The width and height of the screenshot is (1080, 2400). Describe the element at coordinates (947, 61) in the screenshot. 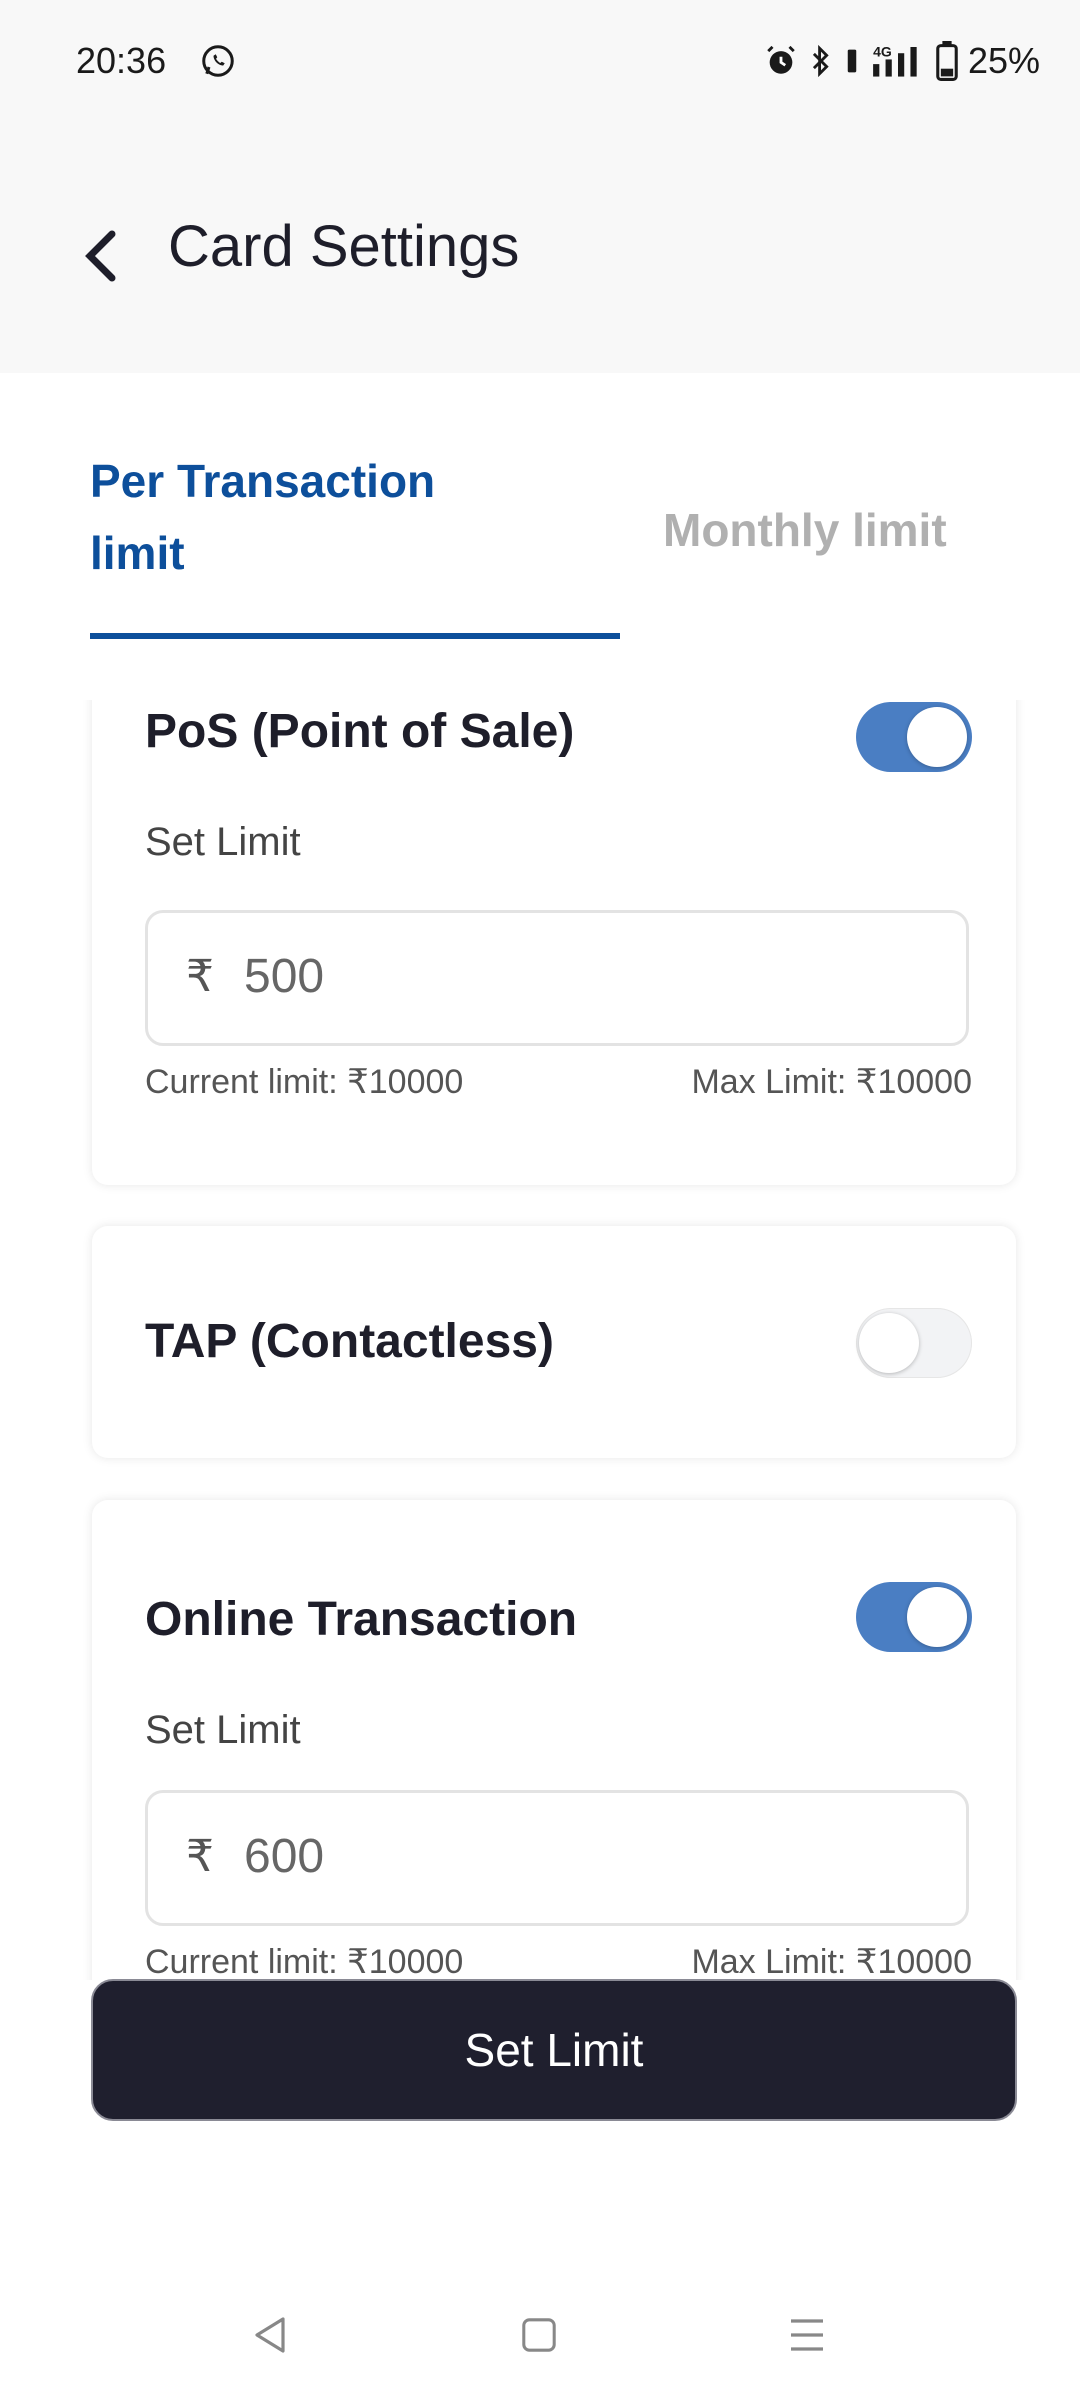

I see `battery-icon` at that location.